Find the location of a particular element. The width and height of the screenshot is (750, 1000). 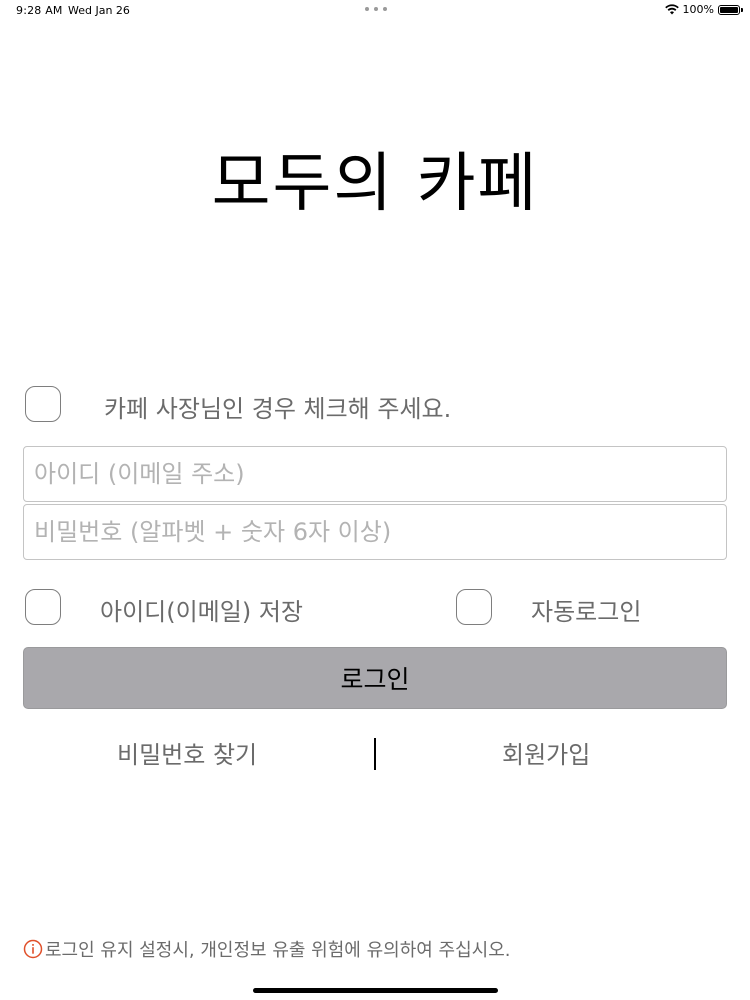

password-input is located at coordinates (375, 532).